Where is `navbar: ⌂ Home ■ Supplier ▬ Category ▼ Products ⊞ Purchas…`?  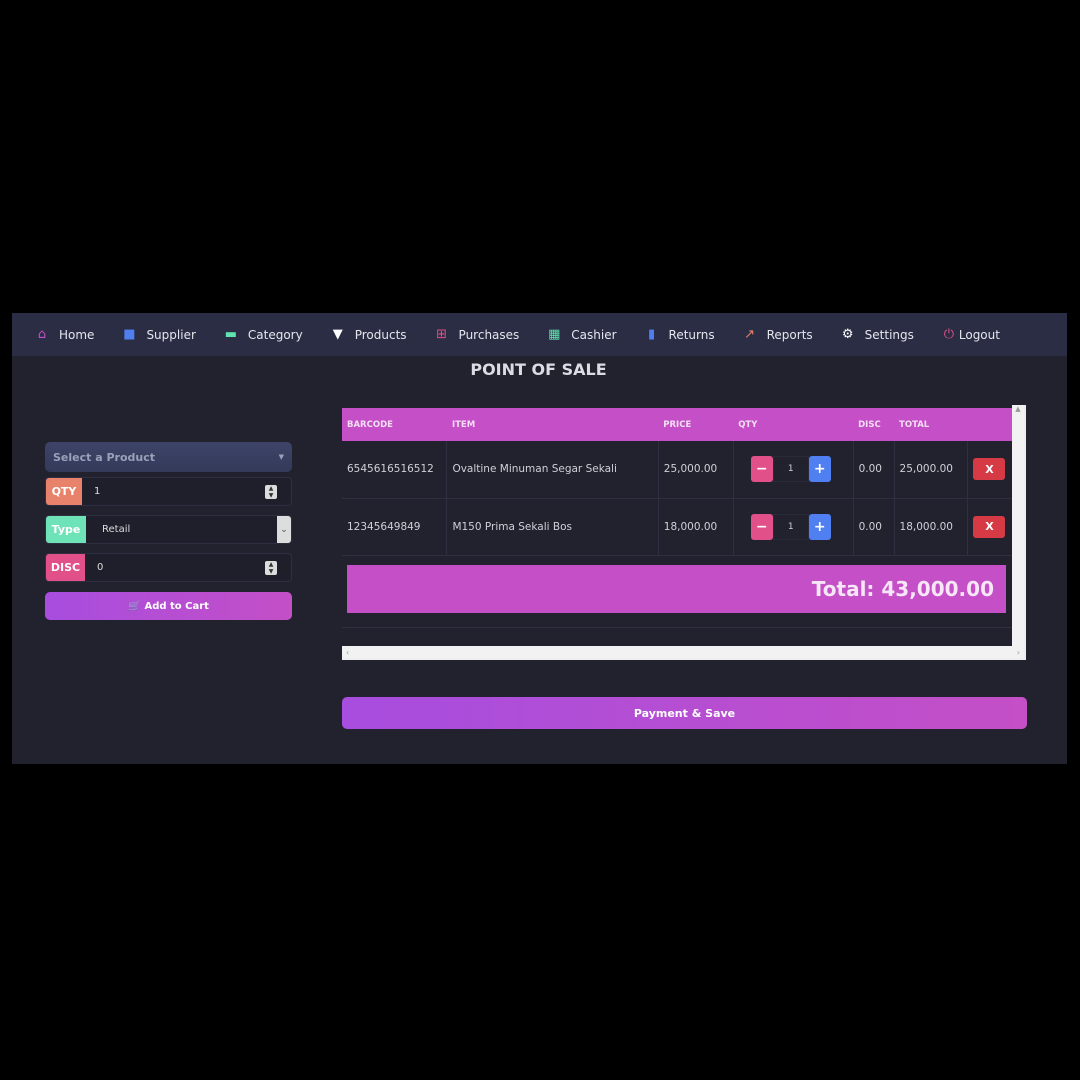
navbar: ⌂ Home ■ Supplier ▬ Category ▼ Products ⊞ Purchas… is located at coordinates (539, 334).